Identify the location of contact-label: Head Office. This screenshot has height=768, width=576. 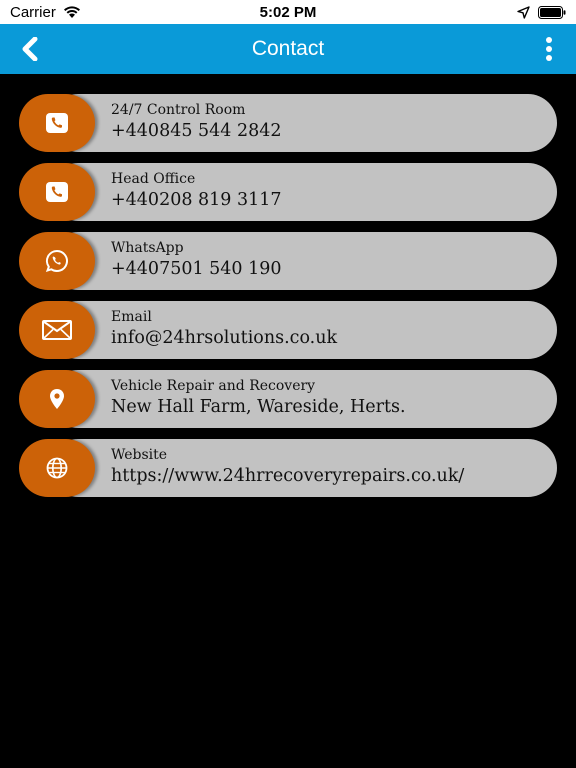
(153, 179).